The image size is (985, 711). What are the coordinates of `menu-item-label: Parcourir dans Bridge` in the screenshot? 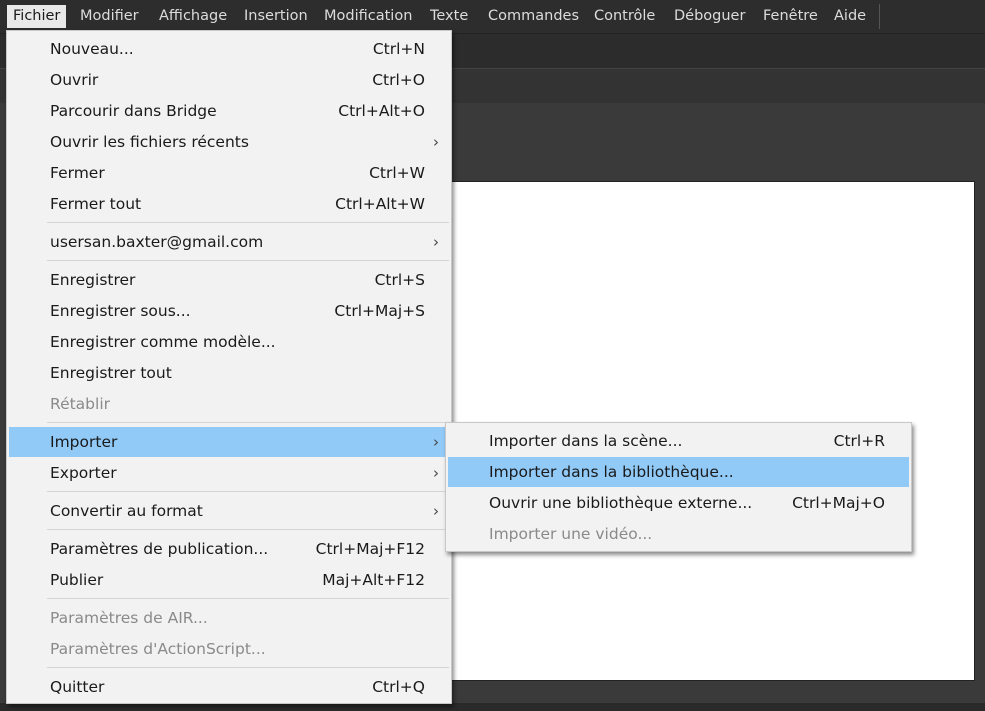 It's located at (133, 111).